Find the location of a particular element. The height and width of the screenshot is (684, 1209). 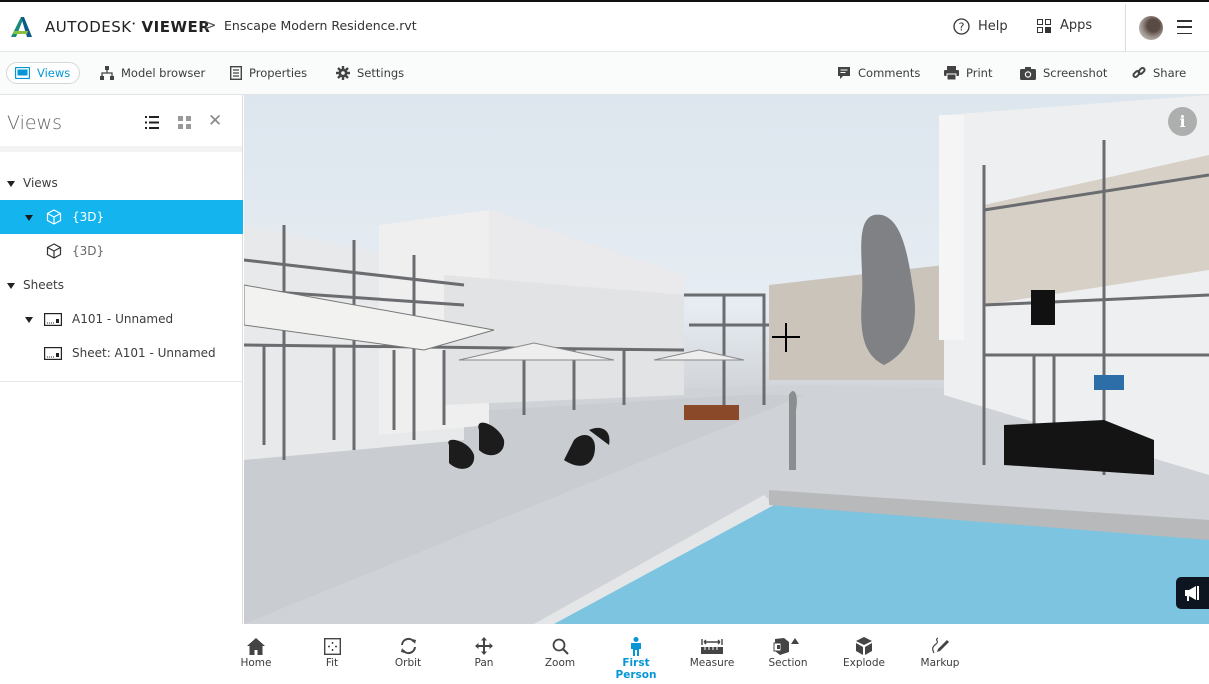

link-icon is located at coordinates (1139, 72).